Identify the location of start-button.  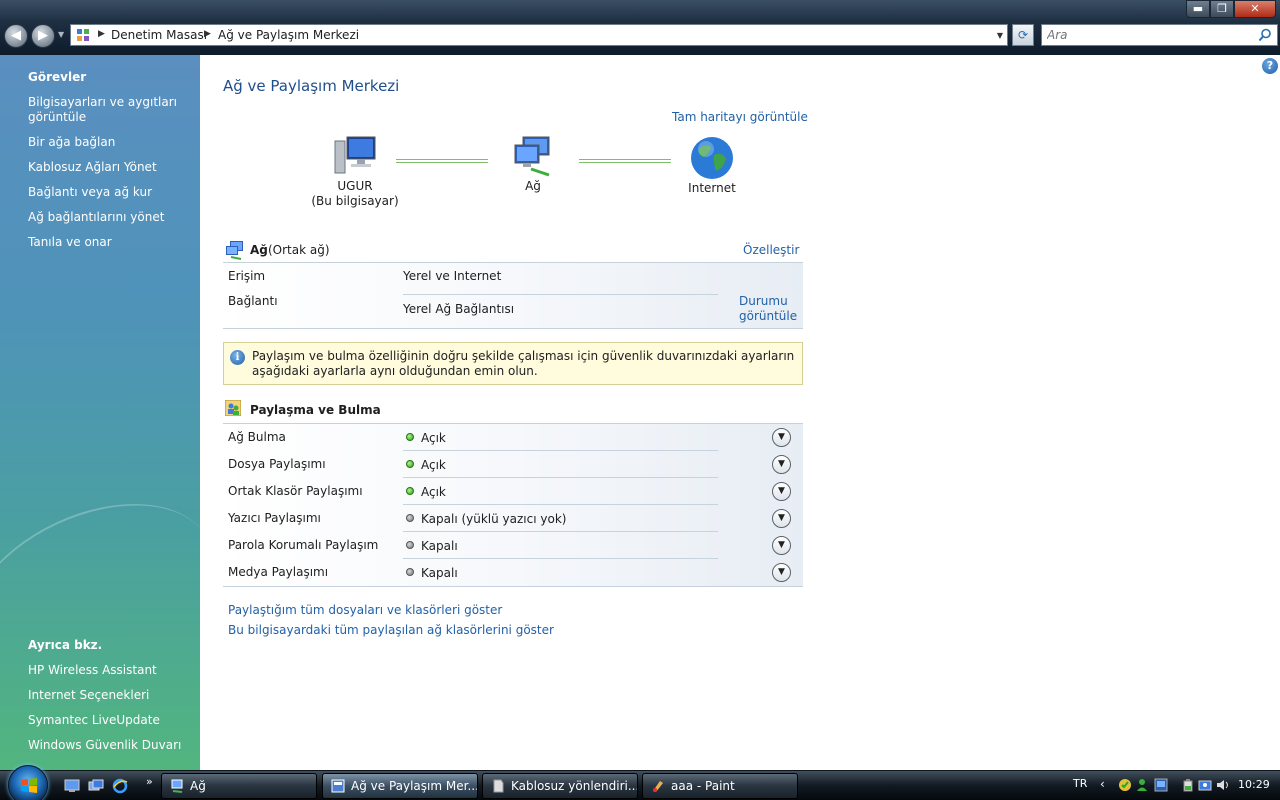
(28, 782).